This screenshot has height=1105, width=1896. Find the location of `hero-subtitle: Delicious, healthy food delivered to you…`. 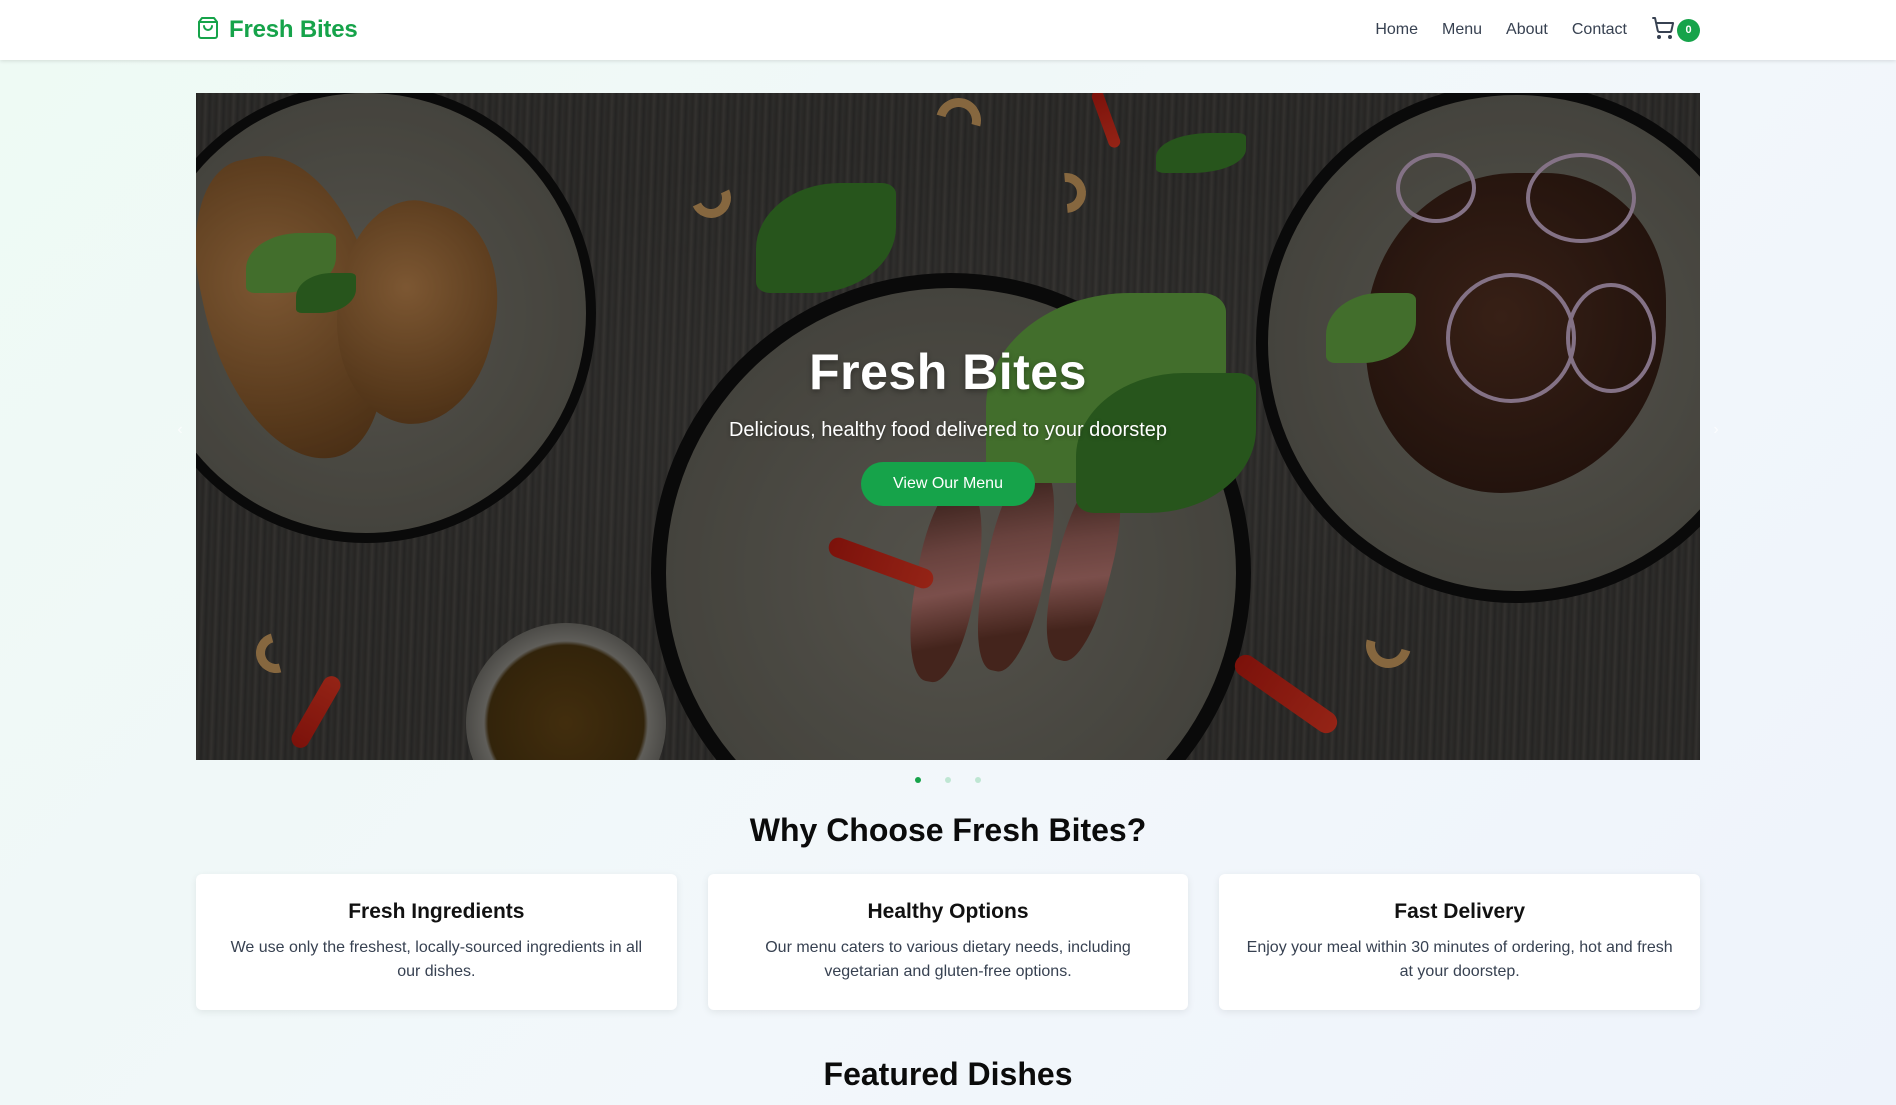

hero-subtitle: Delicious, healthy food delivered to you… is located at coordinates (948, 430).